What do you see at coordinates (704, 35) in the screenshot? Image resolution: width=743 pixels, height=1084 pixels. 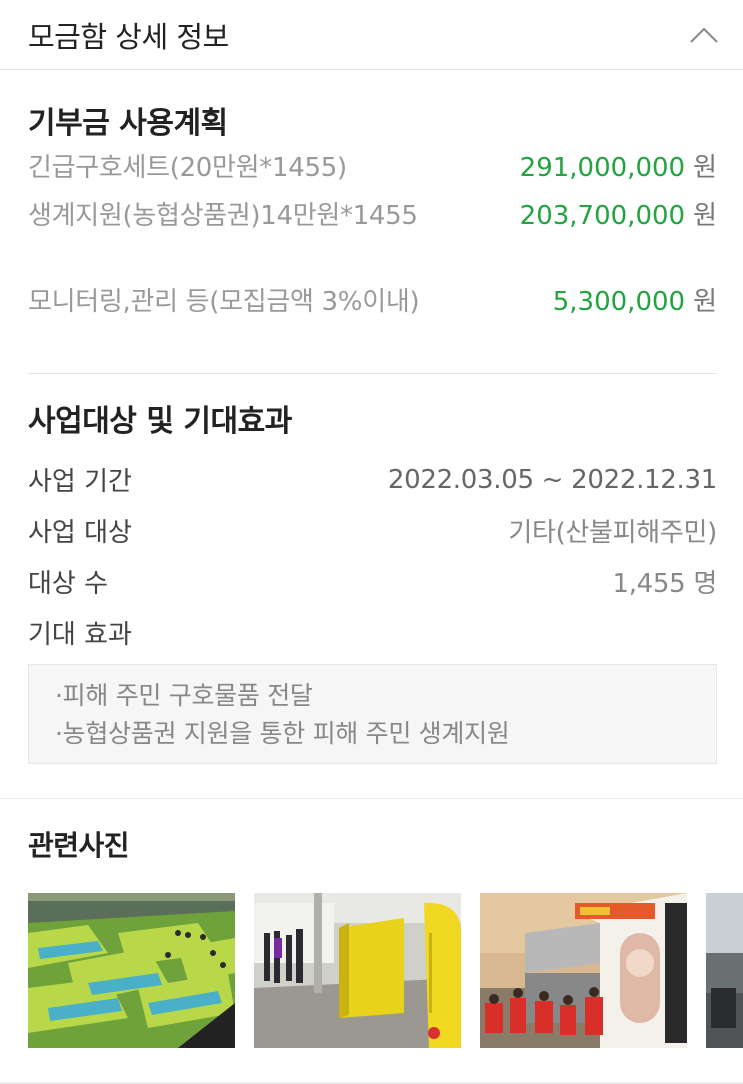 I see `chevron-up-icon` at bounding box center [704, 35].